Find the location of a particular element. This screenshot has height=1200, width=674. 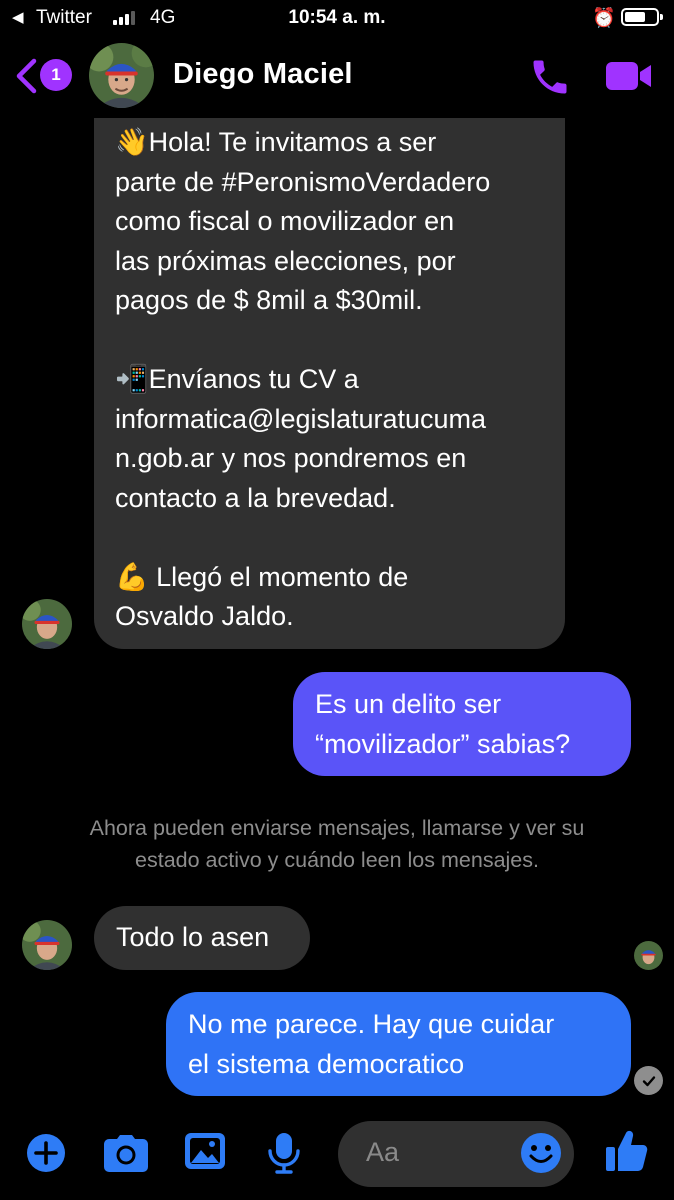

outgoing-message: Es un delito ser “movilizador” sabias? is located at coordinates (462, 724).